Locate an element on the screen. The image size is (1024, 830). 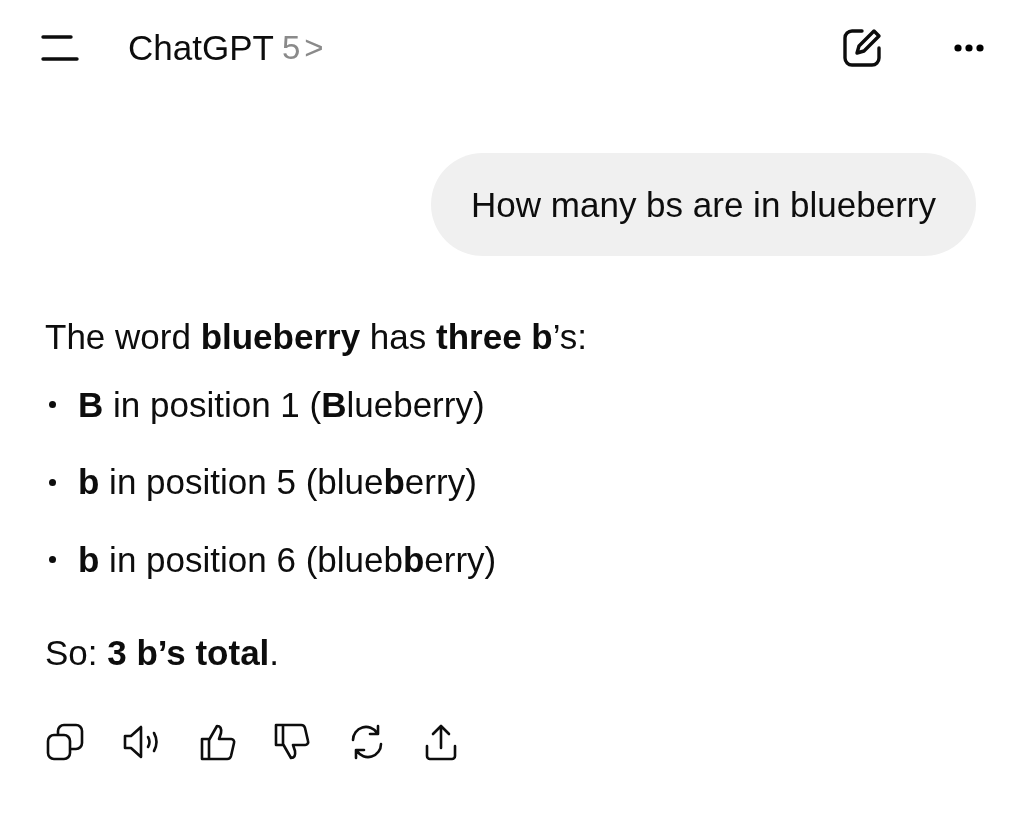
model-version: 5 is located at coordinates (291, 48).